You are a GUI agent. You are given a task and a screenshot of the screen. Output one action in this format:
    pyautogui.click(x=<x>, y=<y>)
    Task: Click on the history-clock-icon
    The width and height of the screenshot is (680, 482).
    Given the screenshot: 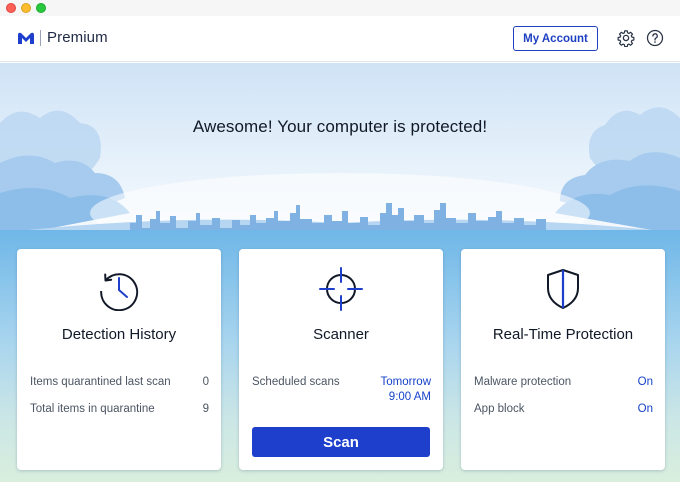 What is the action you would take?
    pyautogui.click(x=119, y=292)
    